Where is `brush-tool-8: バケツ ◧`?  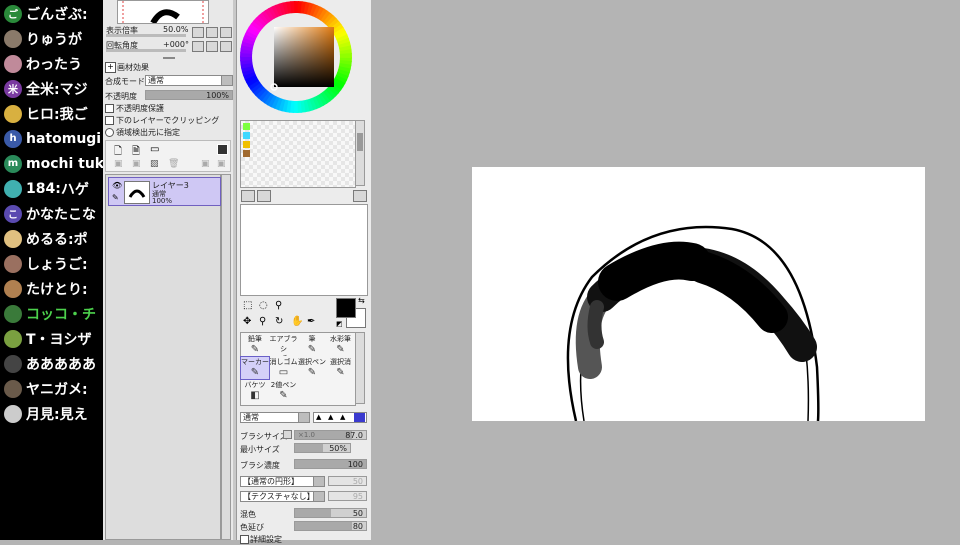 brush-tool-8: バケツ ◧ is located at coordinates (255, 391).